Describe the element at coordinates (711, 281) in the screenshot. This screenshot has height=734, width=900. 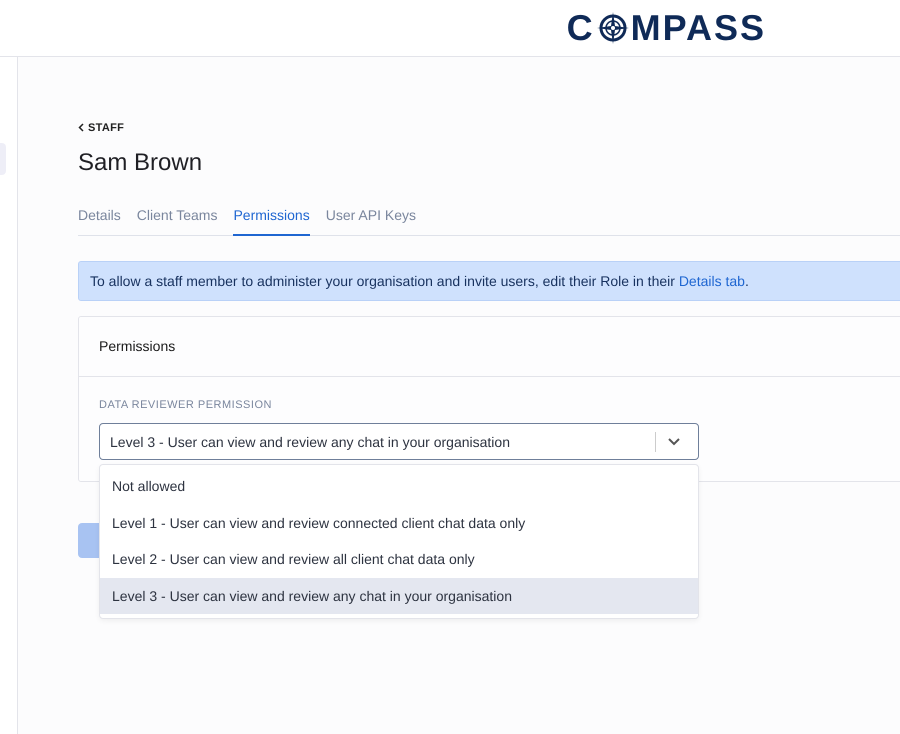
I see `details-link: Details tab` at that location.